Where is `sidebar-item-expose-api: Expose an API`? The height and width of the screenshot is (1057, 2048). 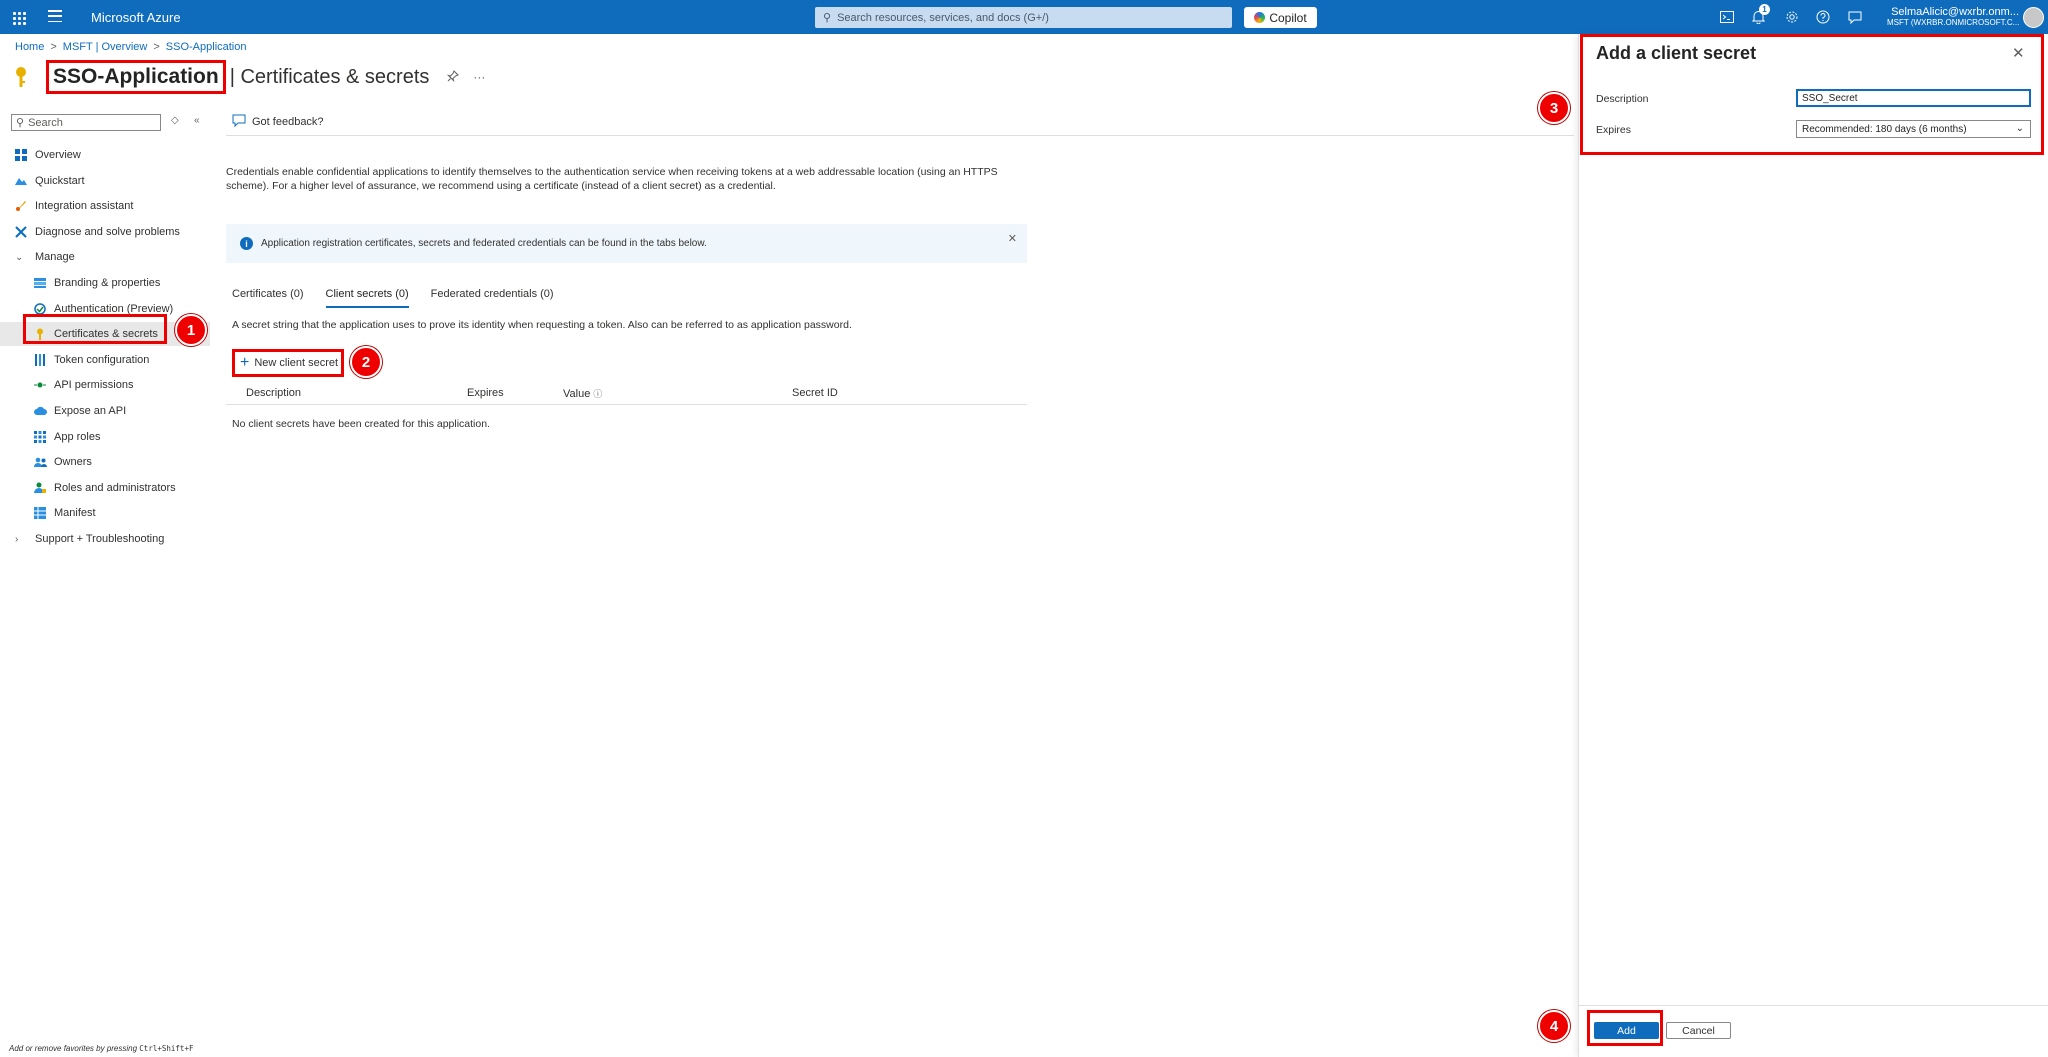
sidebar-item-expose-api: Expose an API is located at coordinates (105, 411).